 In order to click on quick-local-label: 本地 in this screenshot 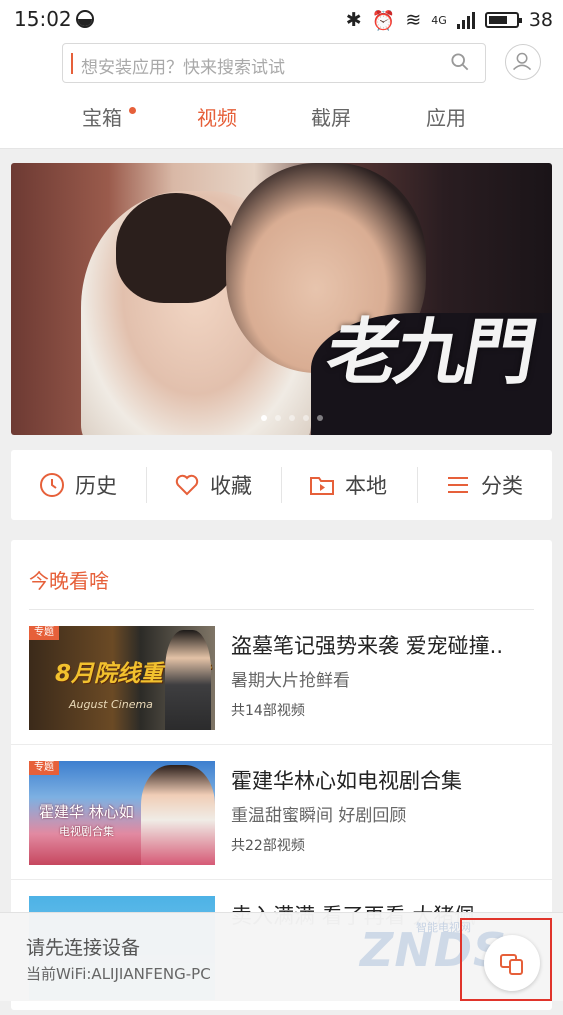, I will do `click(366, 486)`.